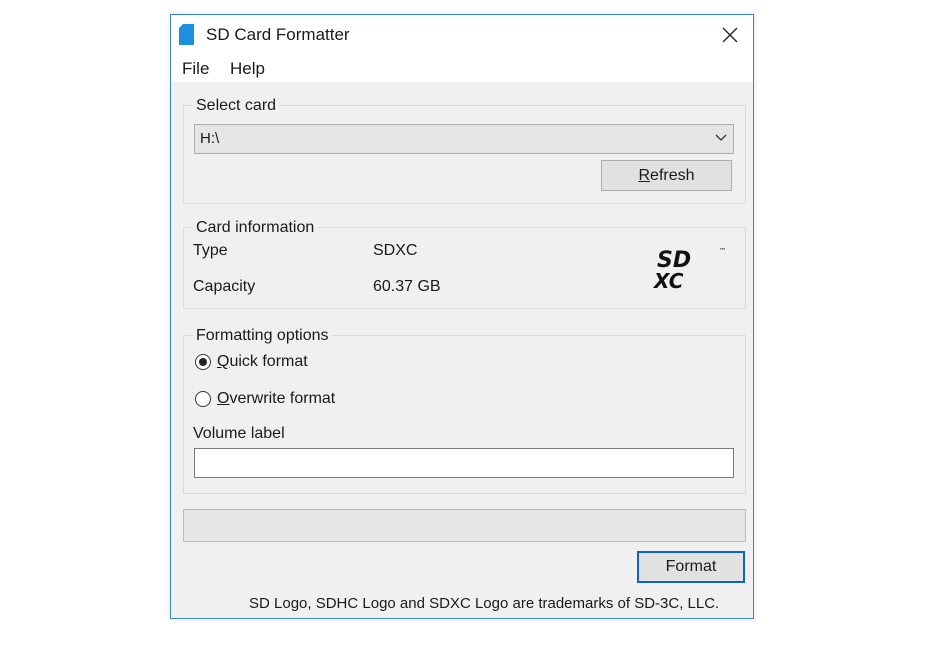  What do you see at coordinates (691, 567) in the screenshot?
I see `format-button: Format` at bounding box center [691, 567].